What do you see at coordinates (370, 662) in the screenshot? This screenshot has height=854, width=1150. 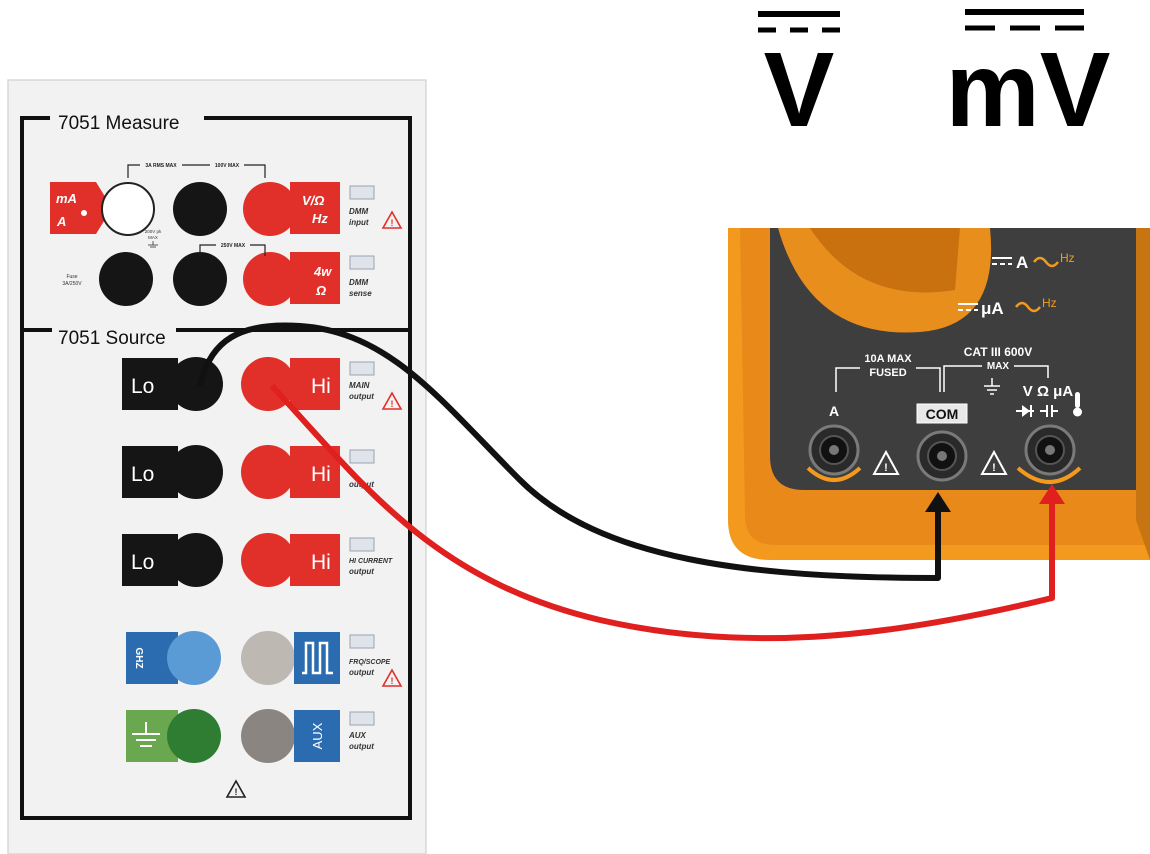 I see `frq-label-1: FRQ/SCOPE` at bounding box center [370, 662].